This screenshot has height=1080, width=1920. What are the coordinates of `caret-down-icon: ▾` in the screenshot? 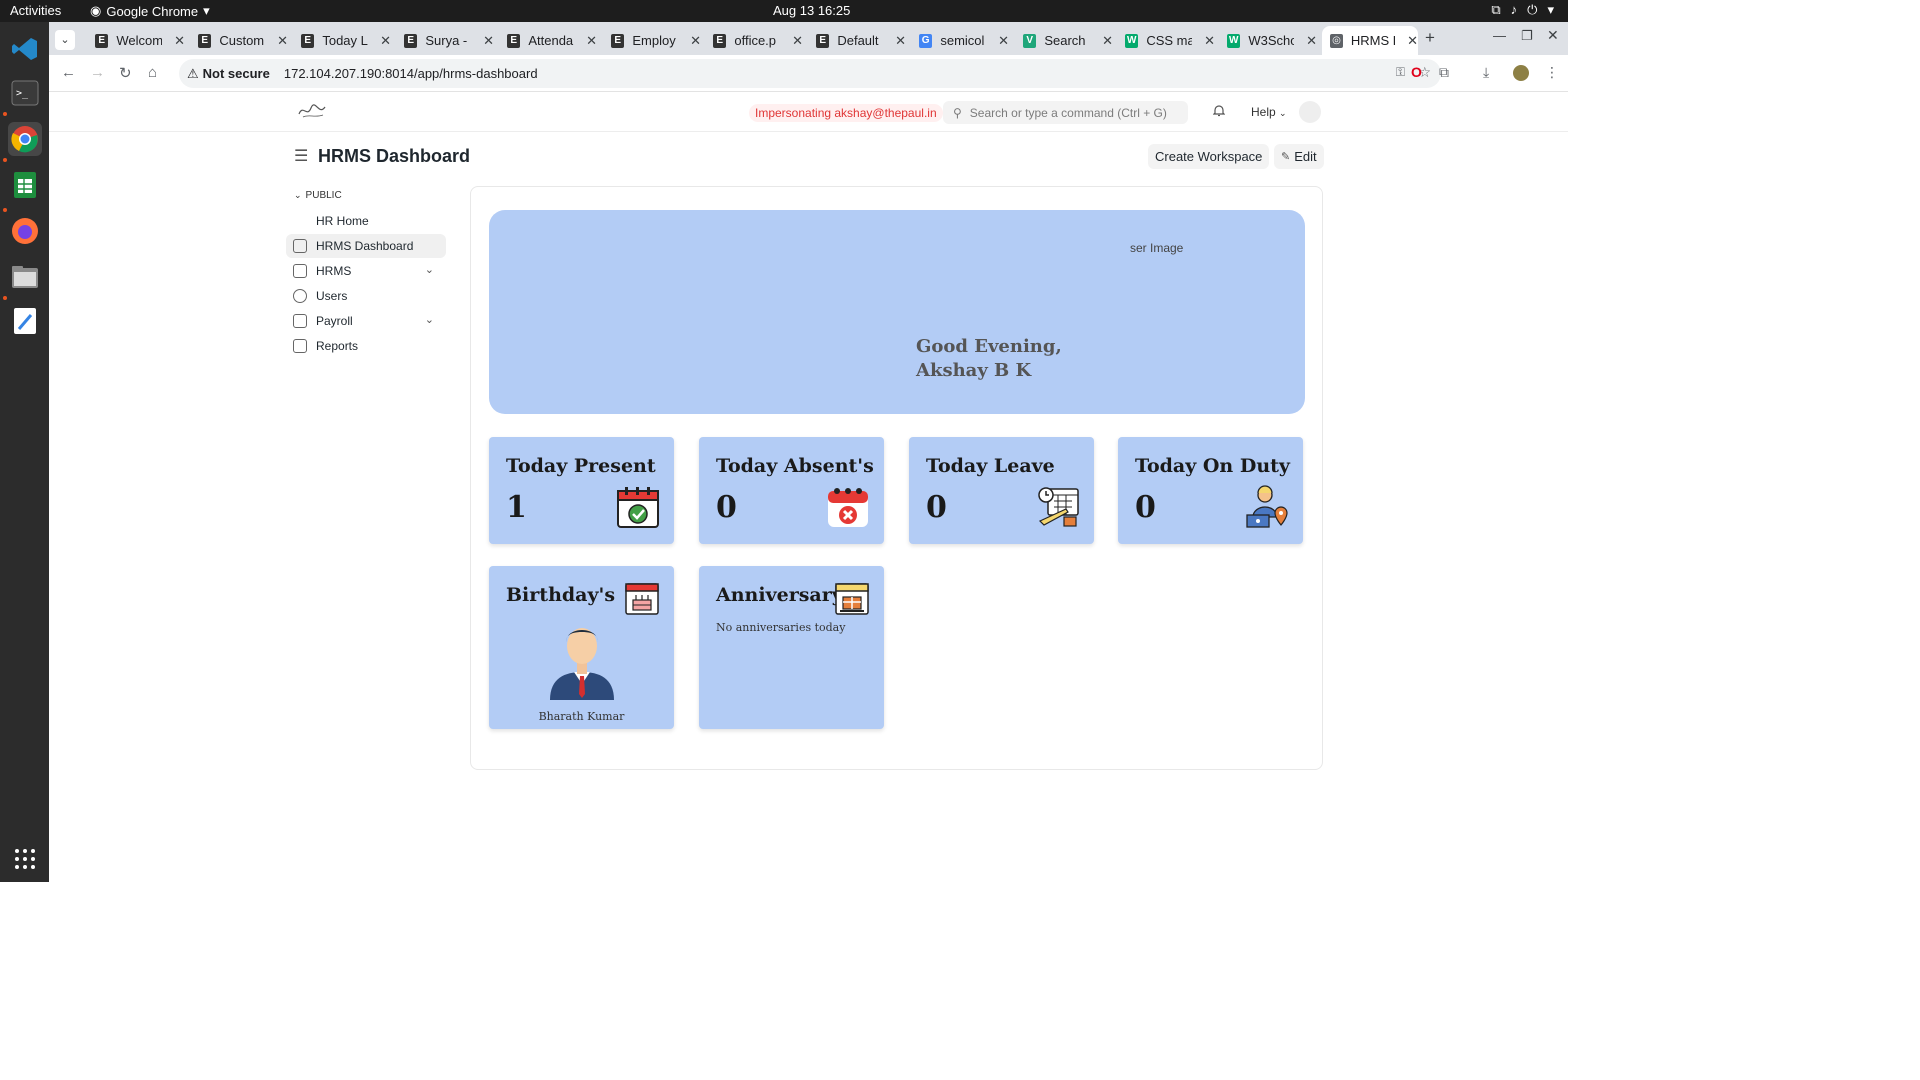 It's located at (1550, 9).